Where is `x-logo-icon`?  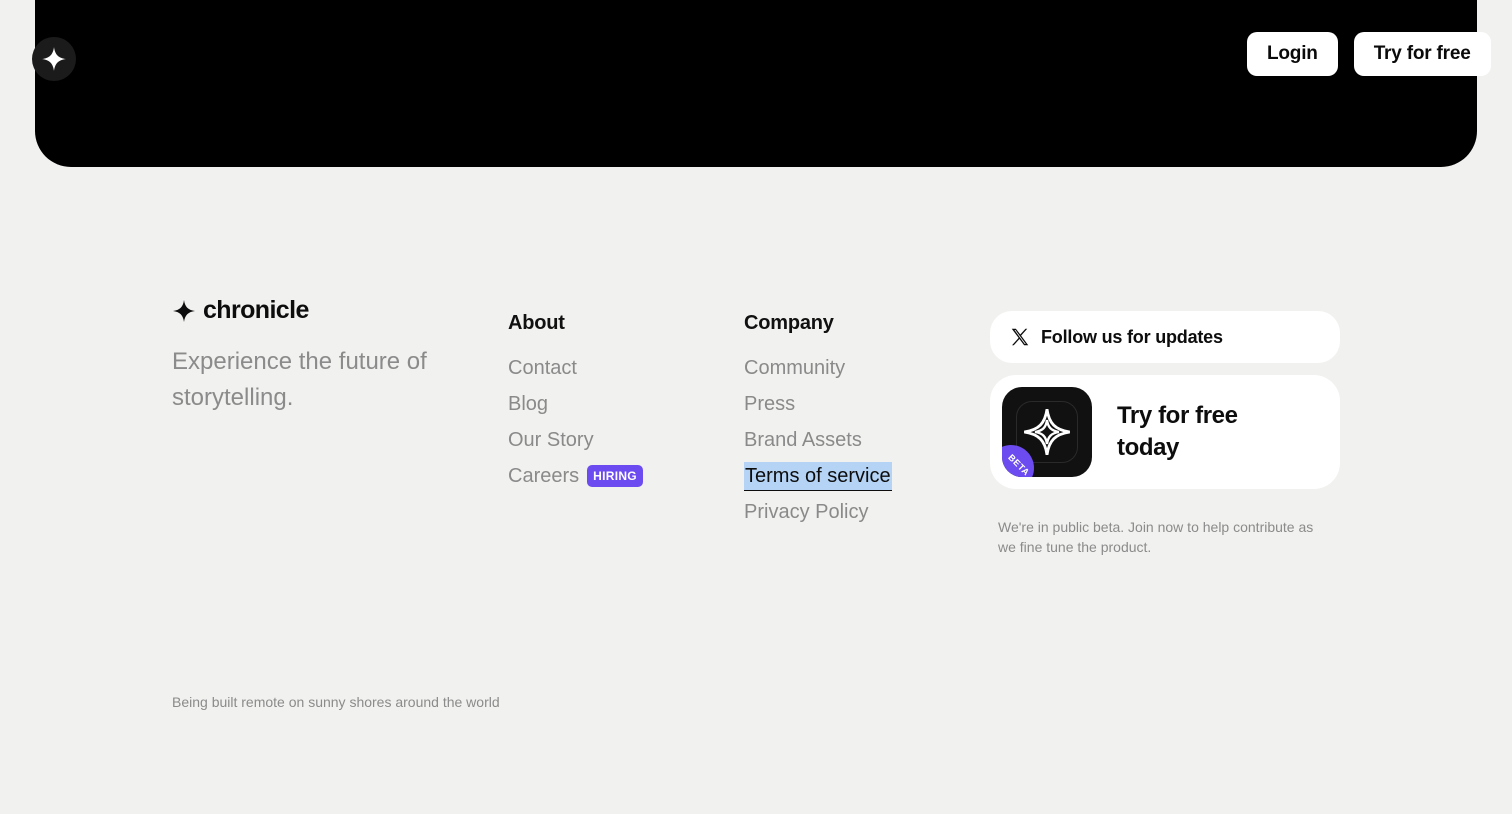
x-logo-icon is located at coordinates (1020, 337).